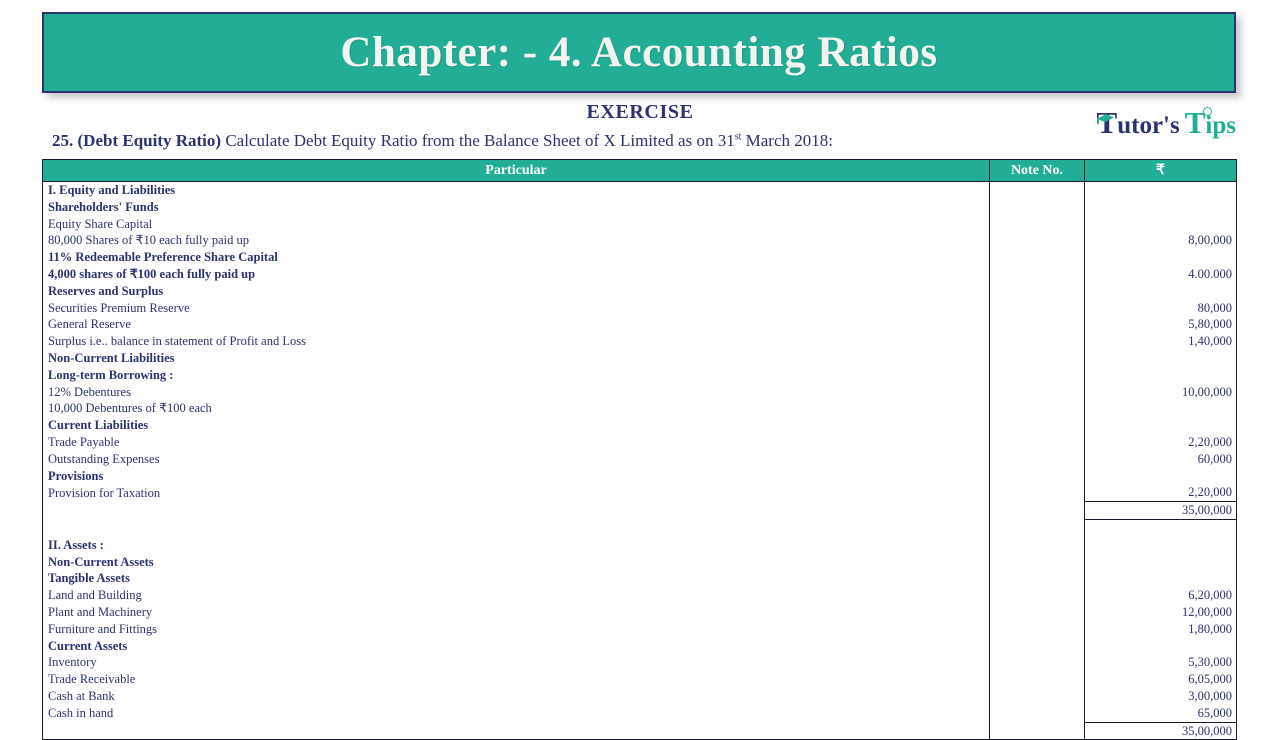 This screenshot has width=1280, height=740. Describe the element at coordinates (516, 170) in the screenshot. I see `column-header-particular: Particular` at that location.